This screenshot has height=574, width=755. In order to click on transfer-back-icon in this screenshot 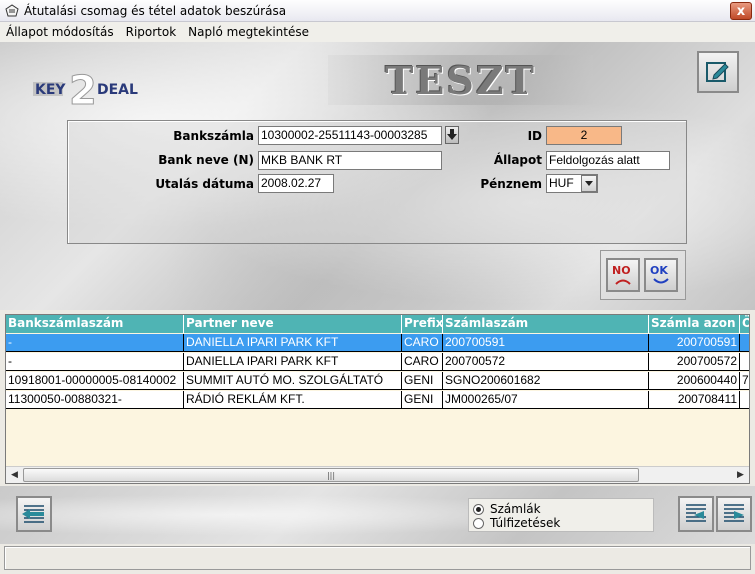, I will do `click(33, 514)`.